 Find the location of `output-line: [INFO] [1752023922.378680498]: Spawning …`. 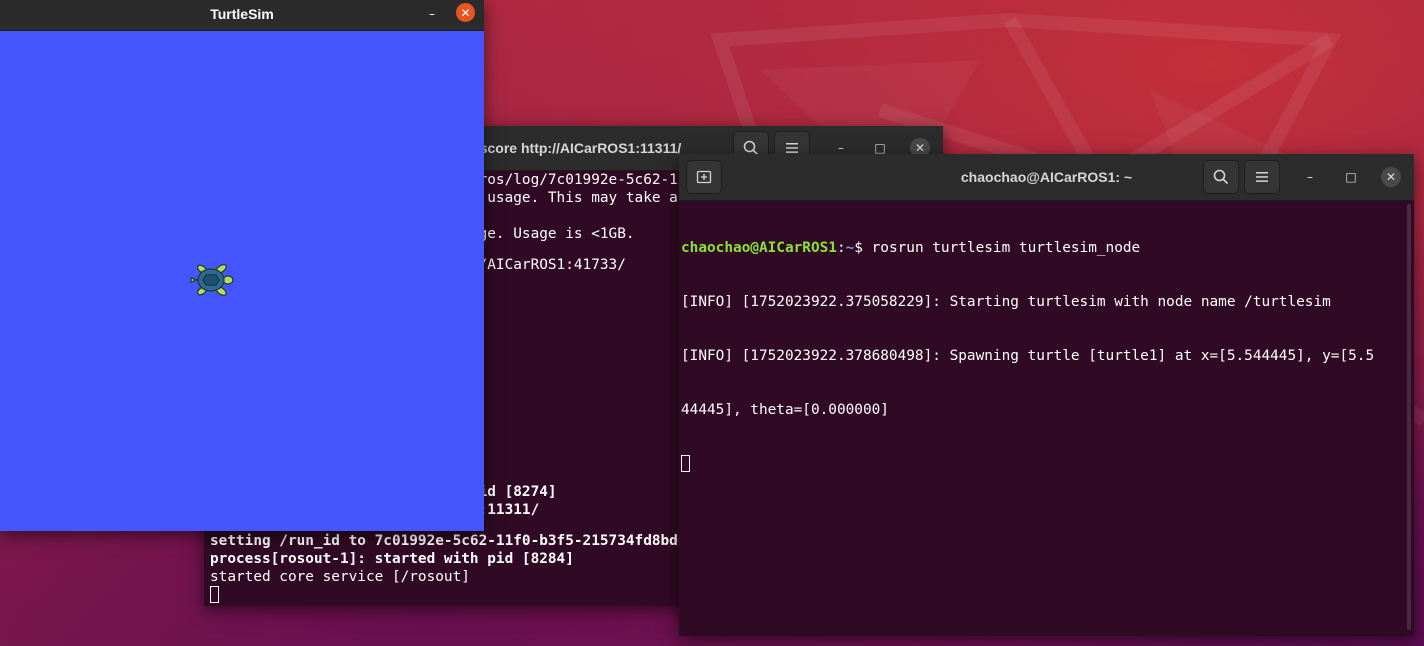

output-line: [INFO] [1752023922.378680498]: Spawning … is located at coordinates (1028, 356).